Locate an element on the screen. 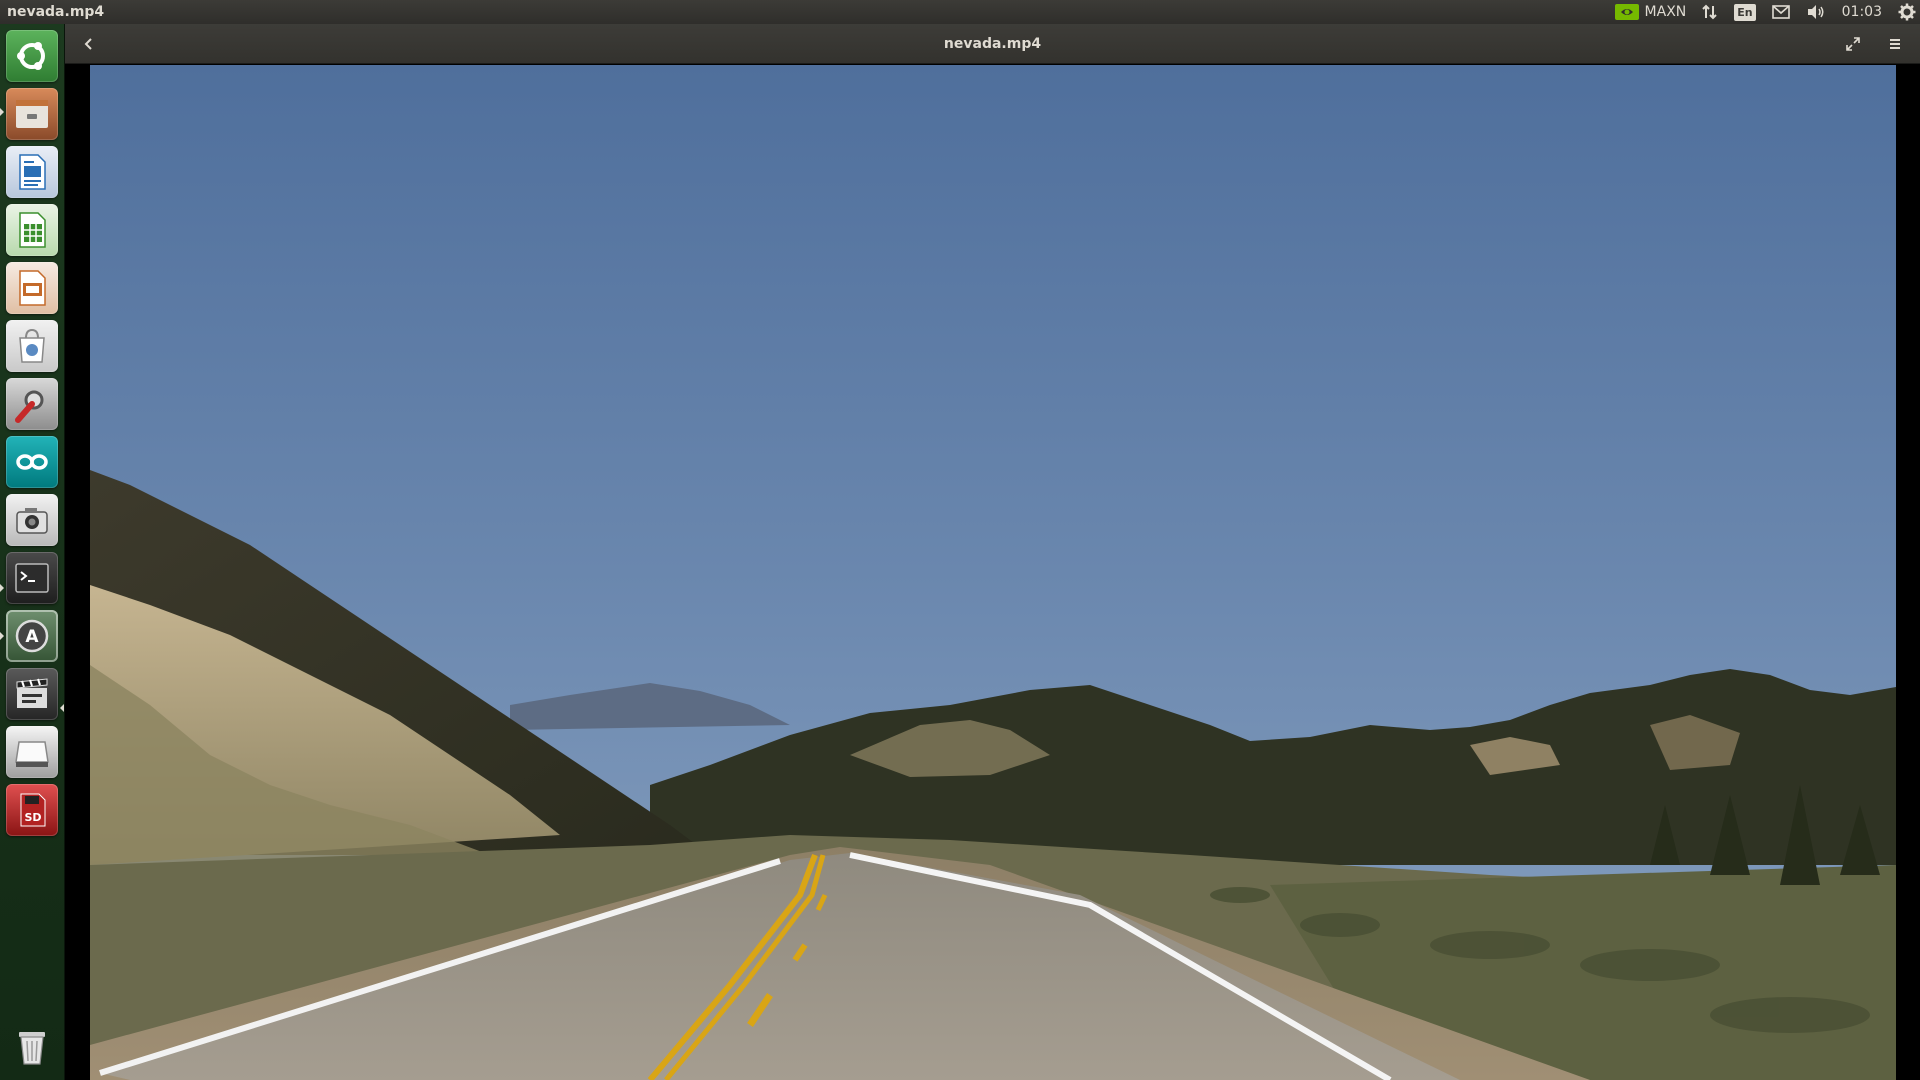 This screenshot has height=1080, width=1920. launcher-terminal-button is located at coordinates (32, 578).